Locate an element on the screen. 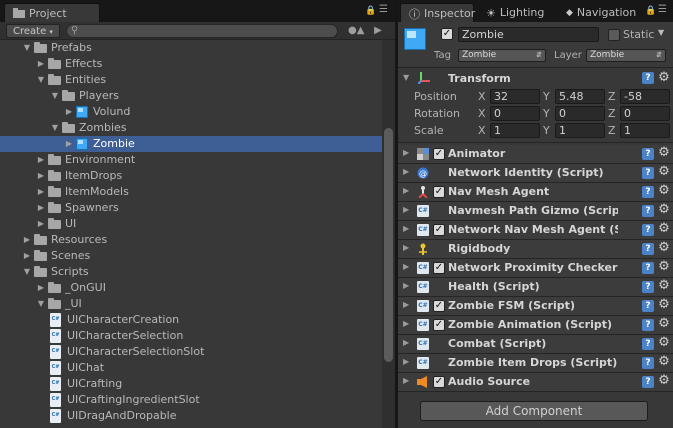 The height and width of the screenshot is (428, 673). tree-row: ▼ _UI is located at coordinates (191, 304).